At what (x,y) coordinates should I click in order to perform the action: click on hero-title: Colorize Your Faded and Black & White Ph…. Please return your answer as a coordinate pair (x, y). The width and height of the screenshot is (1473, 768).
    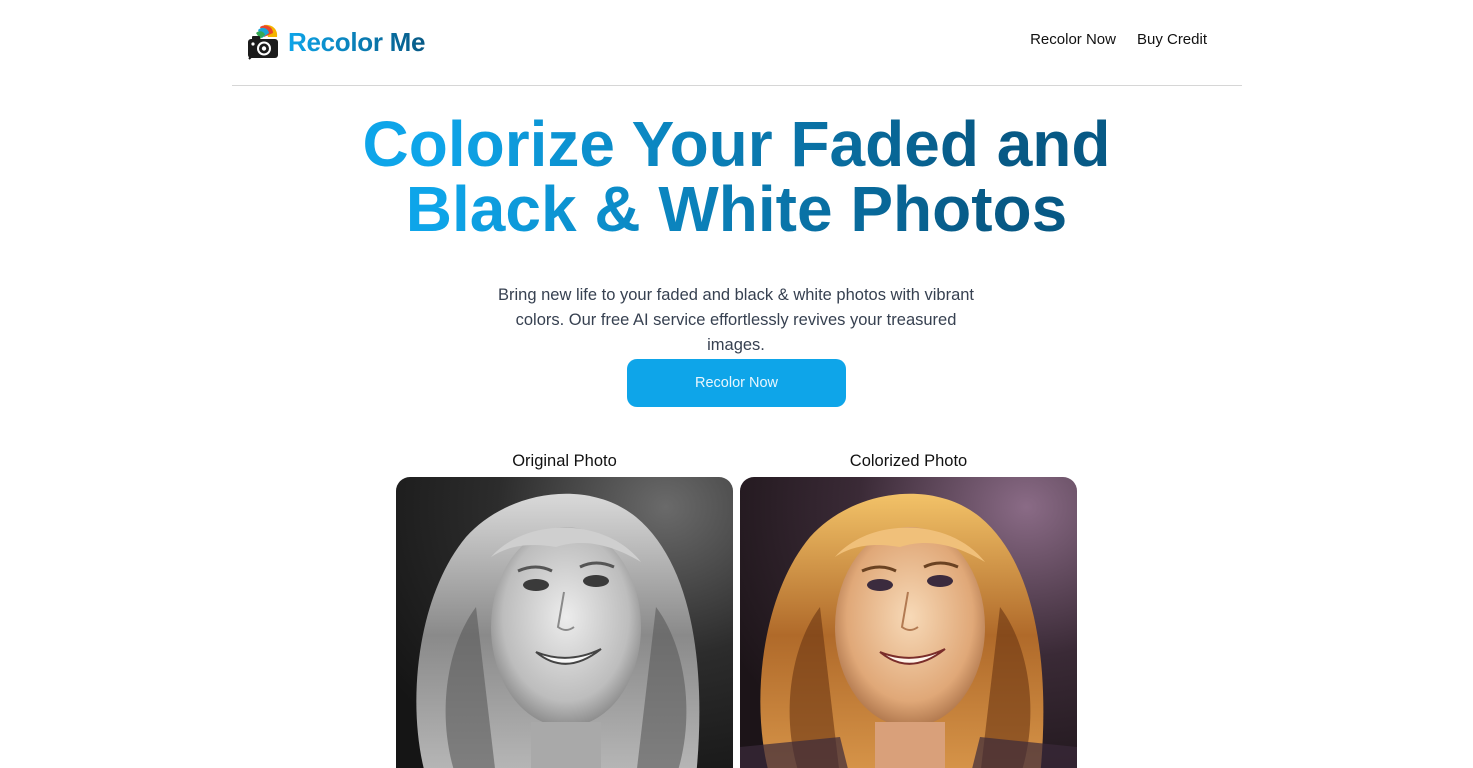
    Looking at the image, I should click on (736, 177).